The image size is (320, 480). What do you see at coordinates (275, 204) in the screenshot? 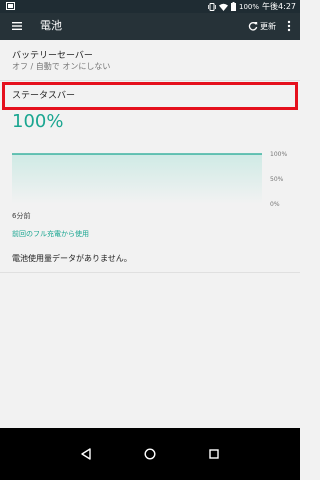
I see `axis-label-0: 0%` at bounding box center [275, 204].